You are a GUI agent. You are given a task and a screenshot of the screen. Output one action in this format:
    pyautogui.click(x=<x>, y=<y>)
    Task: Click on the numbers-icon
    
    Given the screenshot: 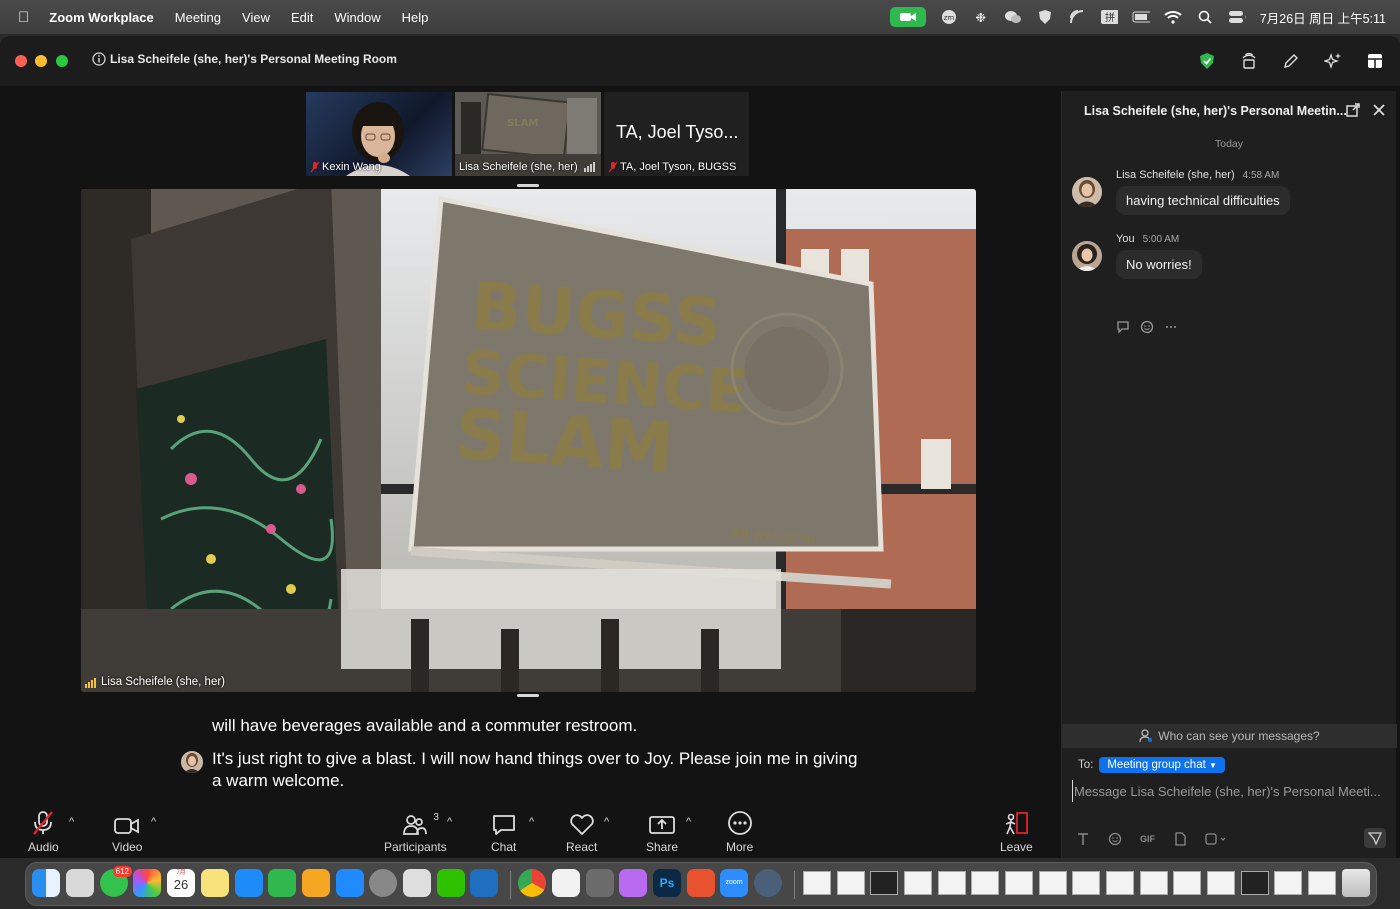 What is the action you would take?
    pyautogui.click(x=282, y=883)
    